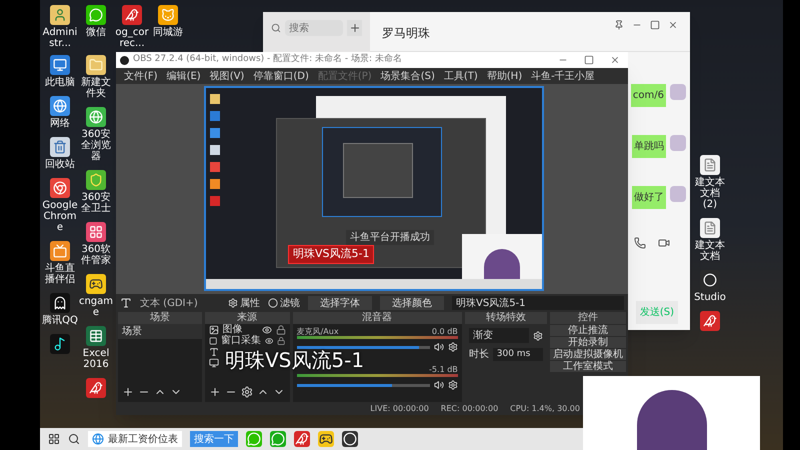  What do you see at coordinates (504, 76) in the screenshot?
I see `menu-item: 帮助(H)` at bounding box center [504, 76].